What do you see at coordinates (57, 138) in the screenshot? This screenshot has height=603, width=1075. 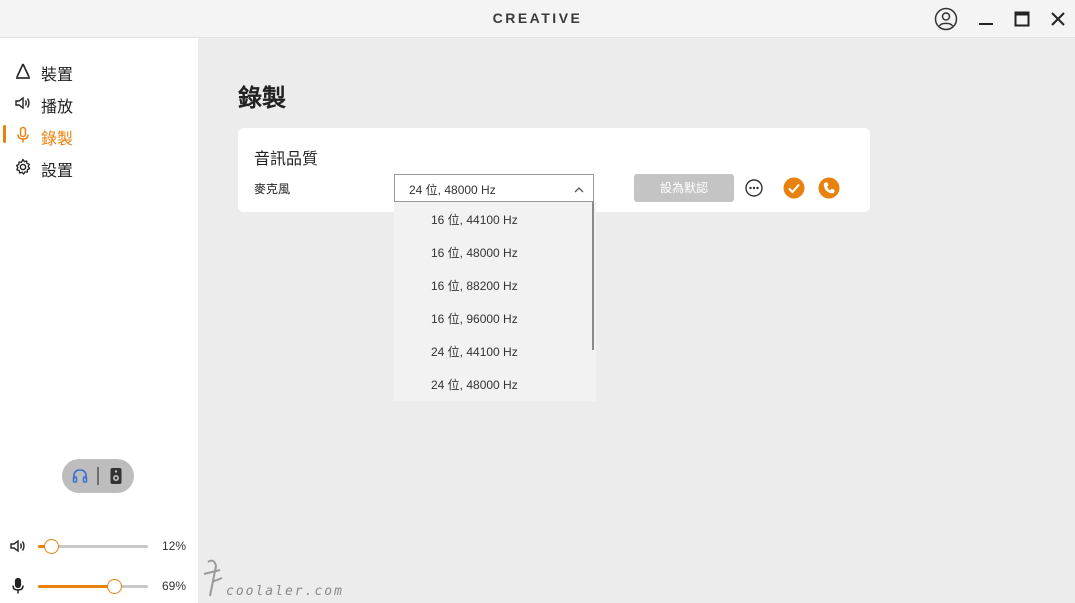 I see `sidebar-item-label: 錄製` at bounding box center [57, 138].